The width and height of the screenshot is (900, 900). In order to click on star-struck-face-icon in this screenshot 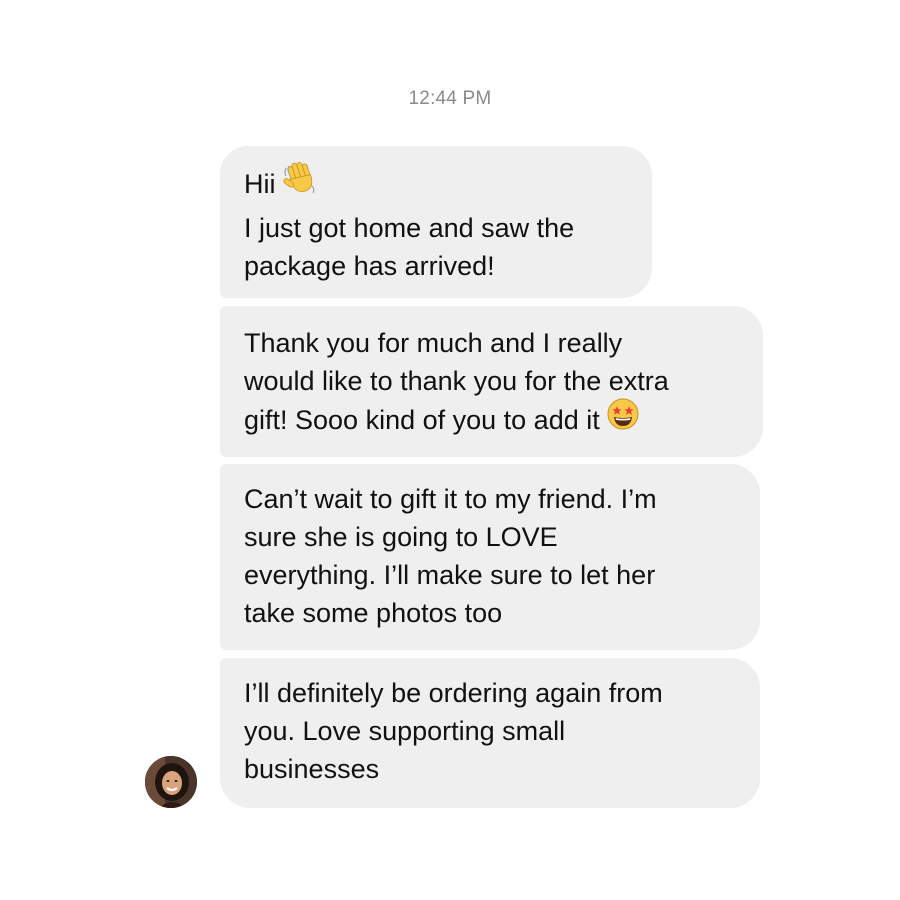, I will do `click(623, 419)`.